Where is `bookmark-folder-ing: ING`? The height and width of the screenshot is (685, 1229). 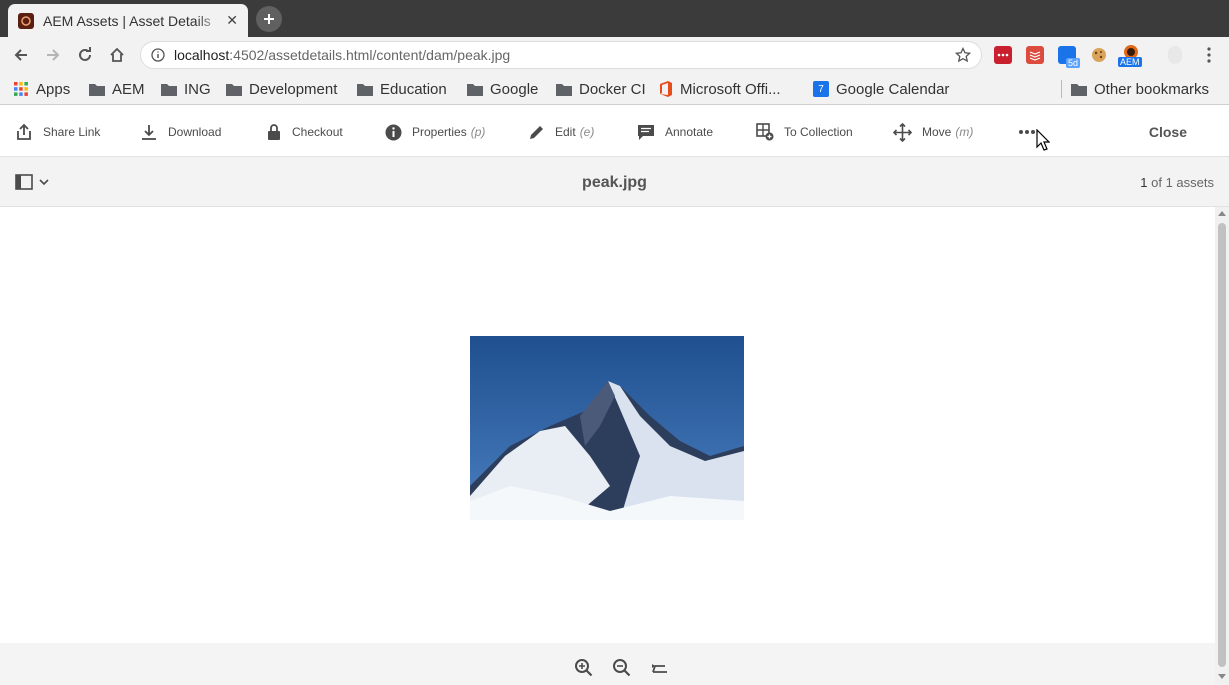
bookmark-folder-ing: ING is located at coordinates (186, 89).